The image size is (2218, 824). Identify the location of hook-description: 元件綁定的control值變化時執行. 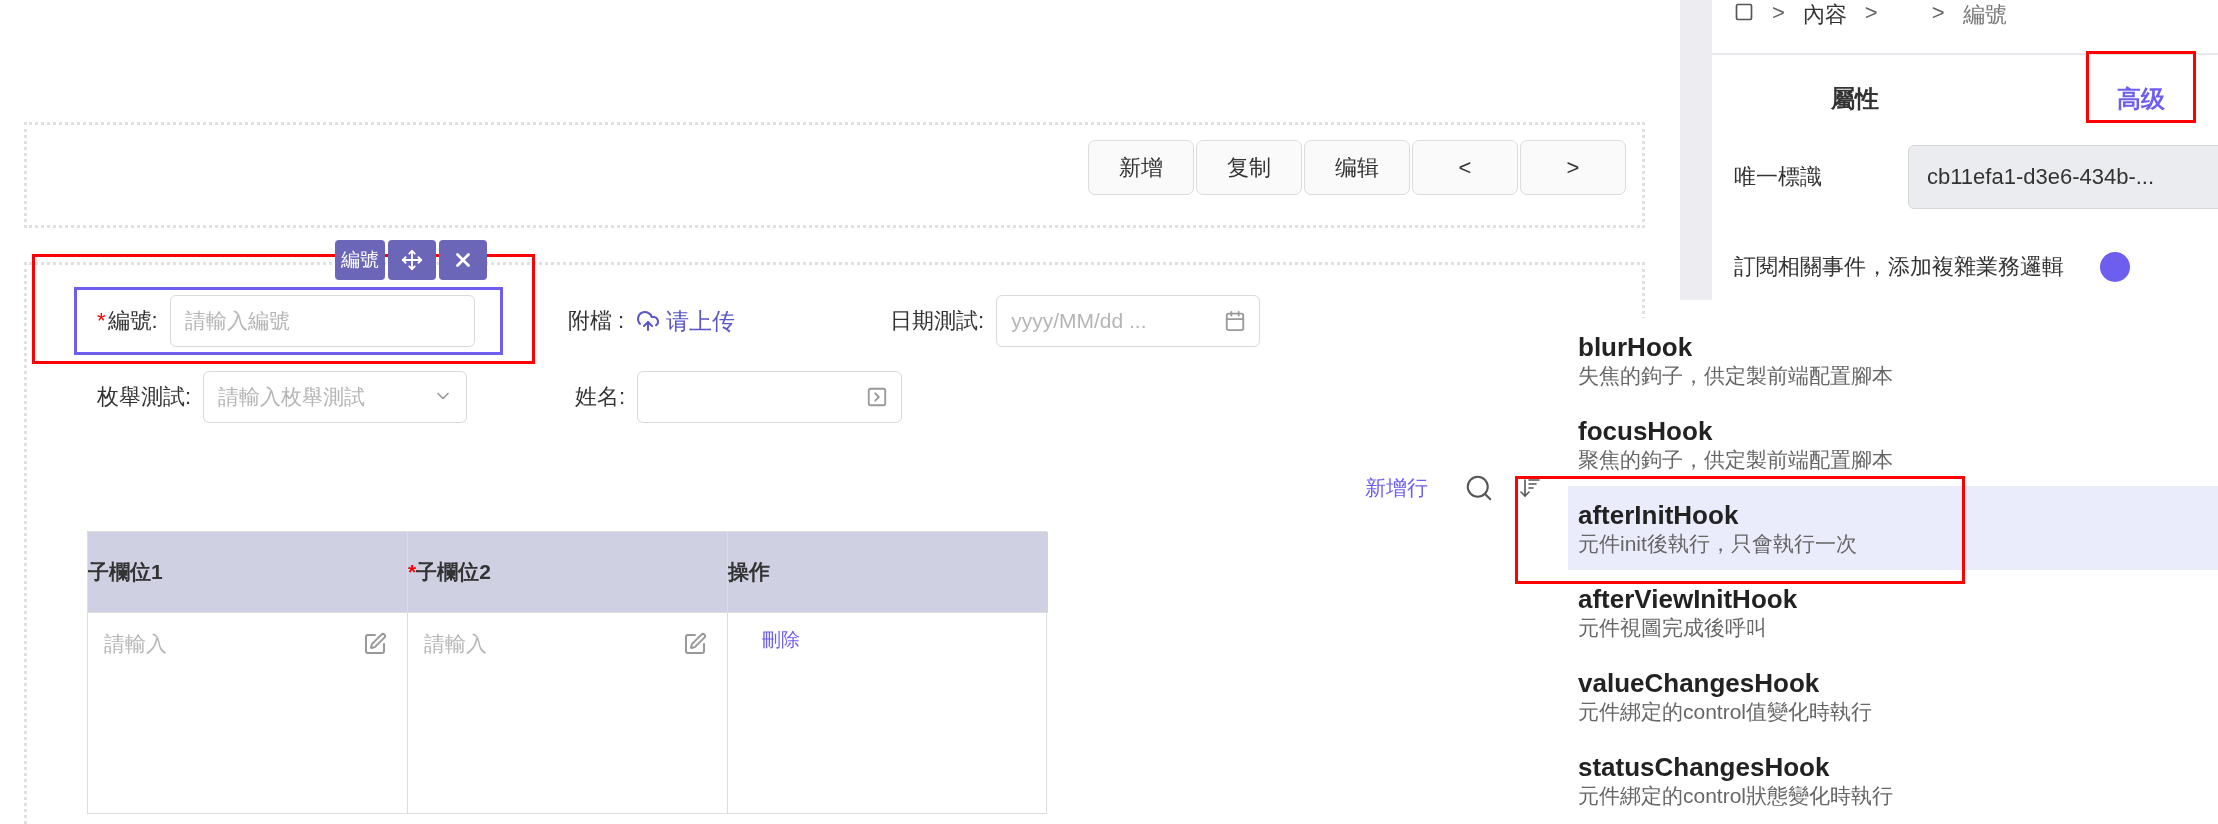
(1726, 712).